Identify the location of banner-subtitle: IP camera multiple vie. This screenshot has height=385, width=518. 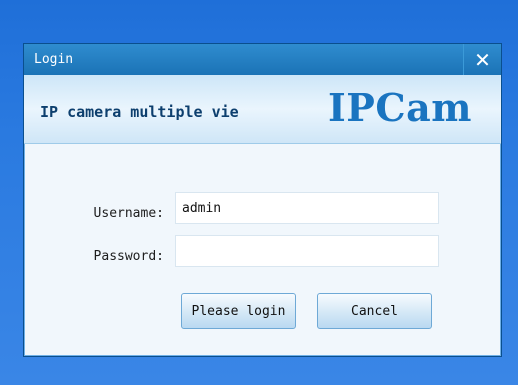
(139, 112).